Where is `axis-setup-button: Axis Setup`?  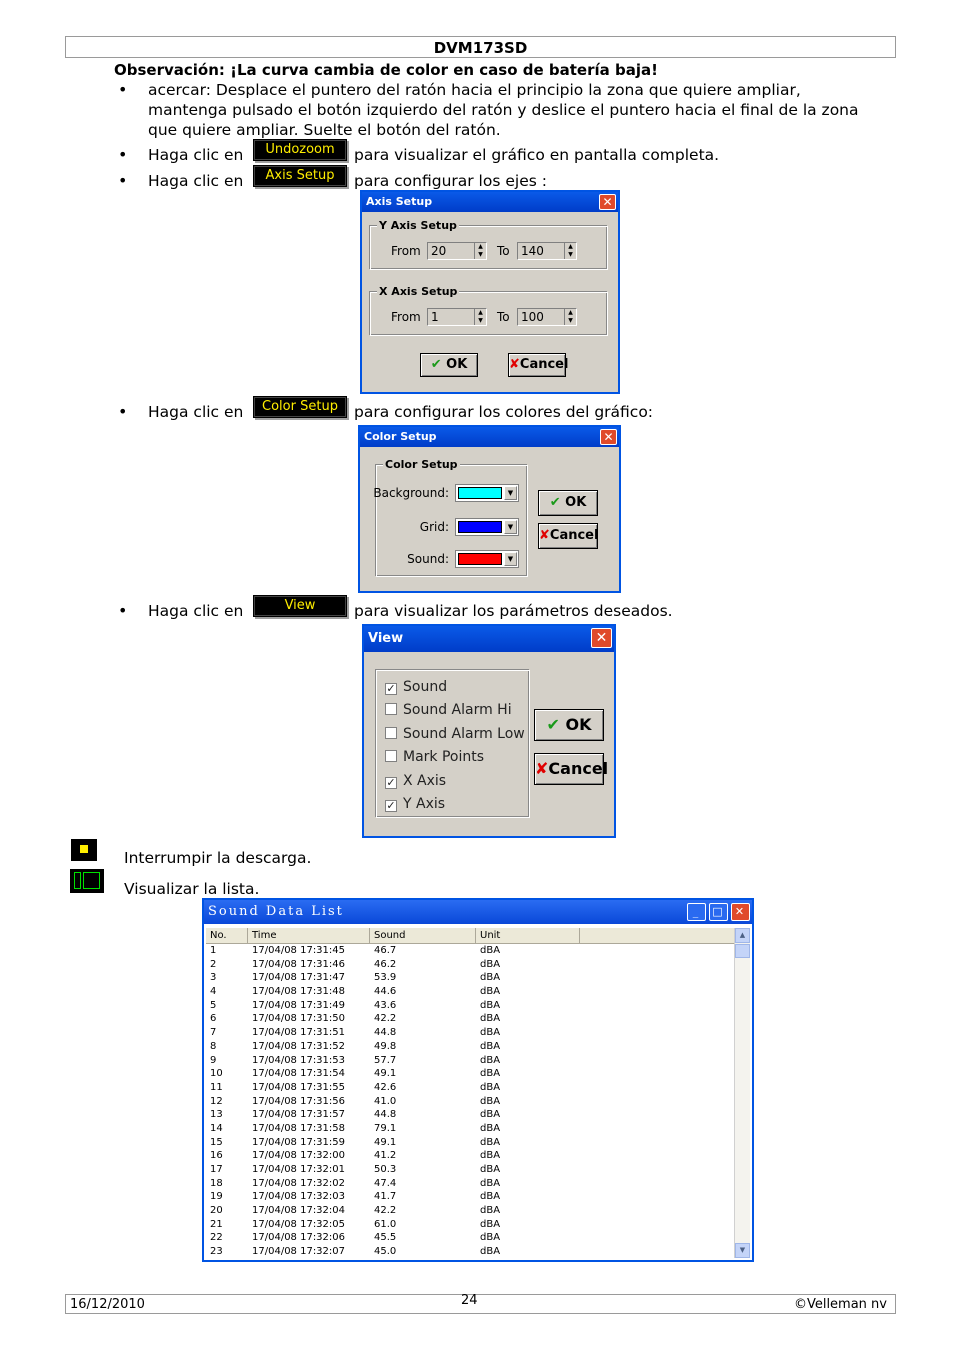
axis-setup-button: Axis Setup is located at coordinates (300, 176).